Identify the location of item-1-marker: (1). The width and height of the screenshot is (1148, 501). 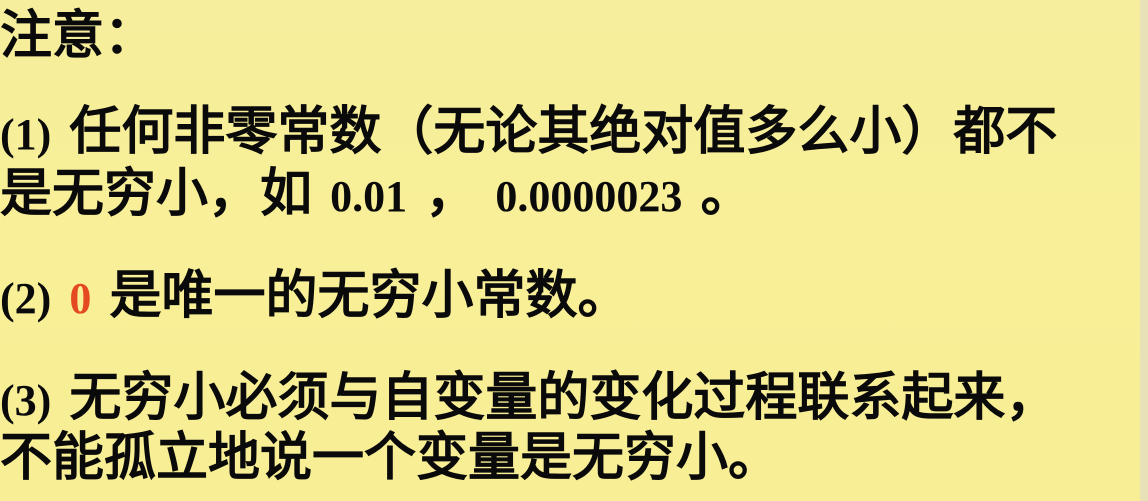
(26, 134).